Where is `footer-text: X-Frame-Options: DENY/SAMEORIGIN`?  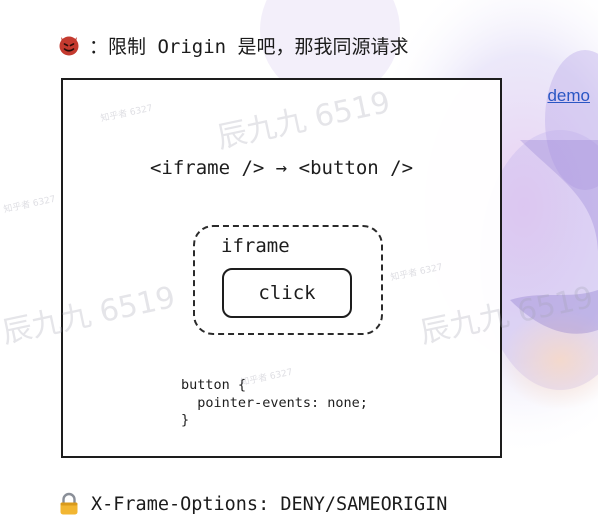 footer-text: X-Frame-Options: DENY/SAMEORIGIN is located at coordinates (269, 504).